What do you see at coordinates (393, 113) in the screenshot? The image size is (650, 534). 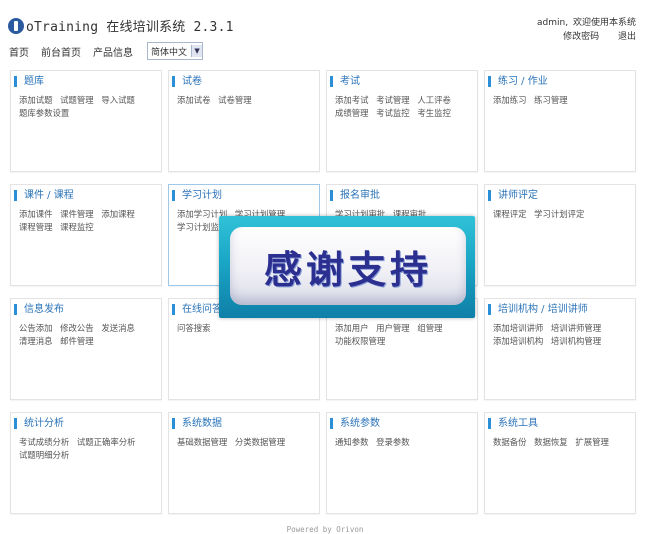 I see `panel-link: 考试监控` at bounding box center [393, 113].